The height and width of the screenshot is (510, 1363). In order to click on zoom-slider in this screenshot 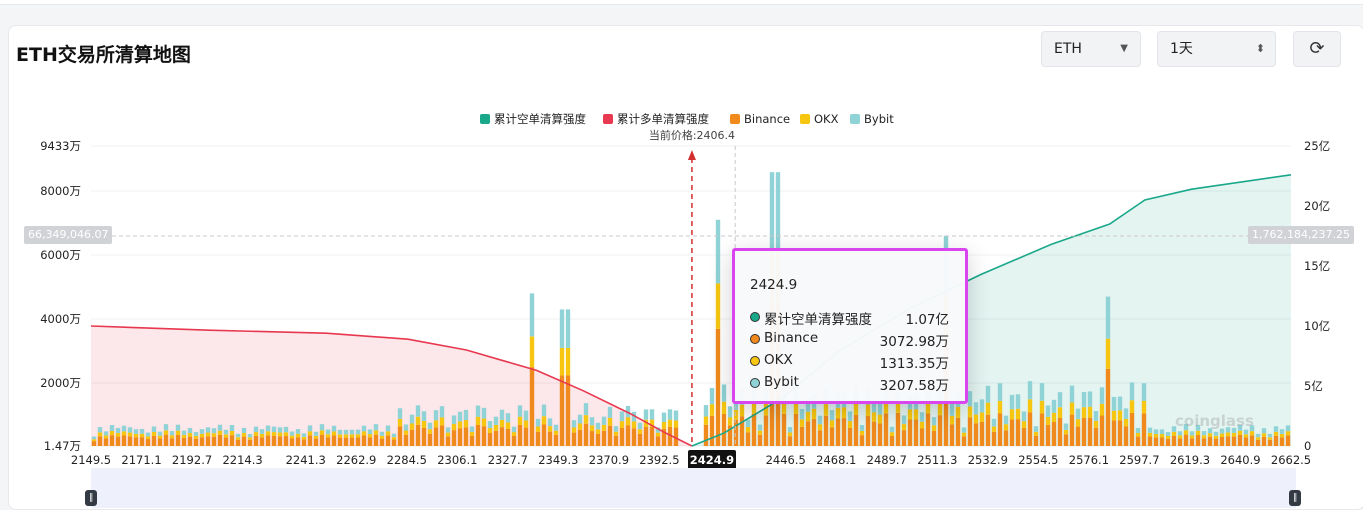, I will do `click(693, 488)`.